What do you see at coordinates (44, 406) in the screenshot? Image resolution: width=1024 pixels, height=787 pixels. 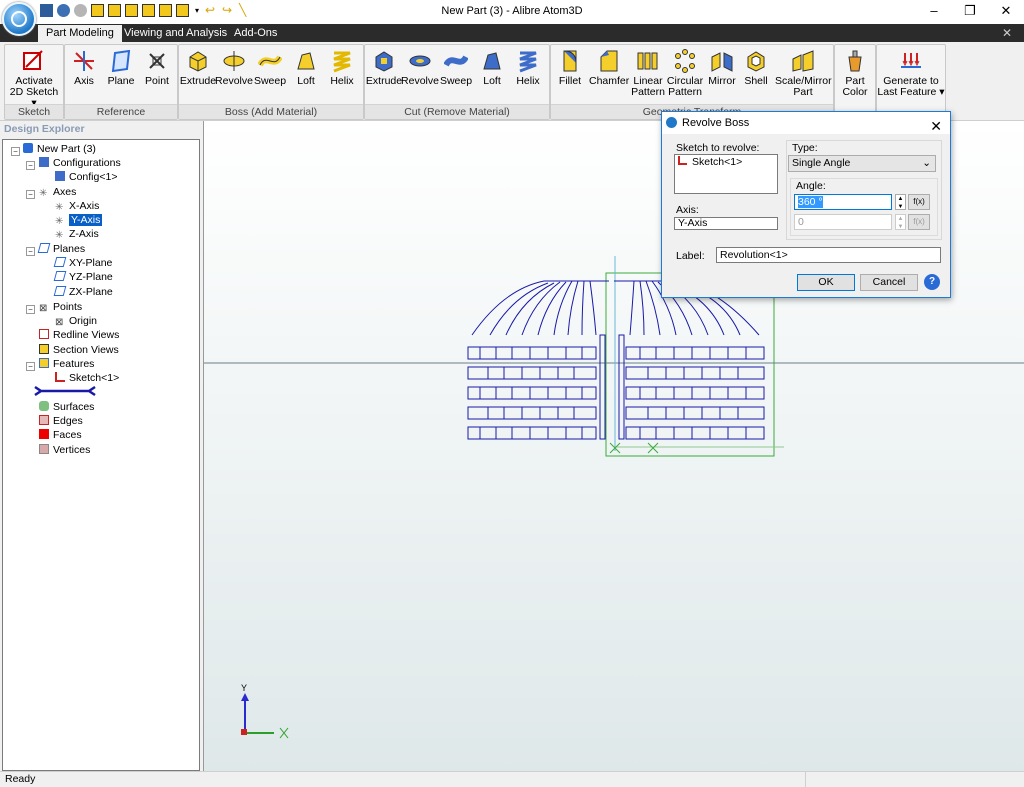 I see `surfaces-icon` at bounding box center [44, 406].